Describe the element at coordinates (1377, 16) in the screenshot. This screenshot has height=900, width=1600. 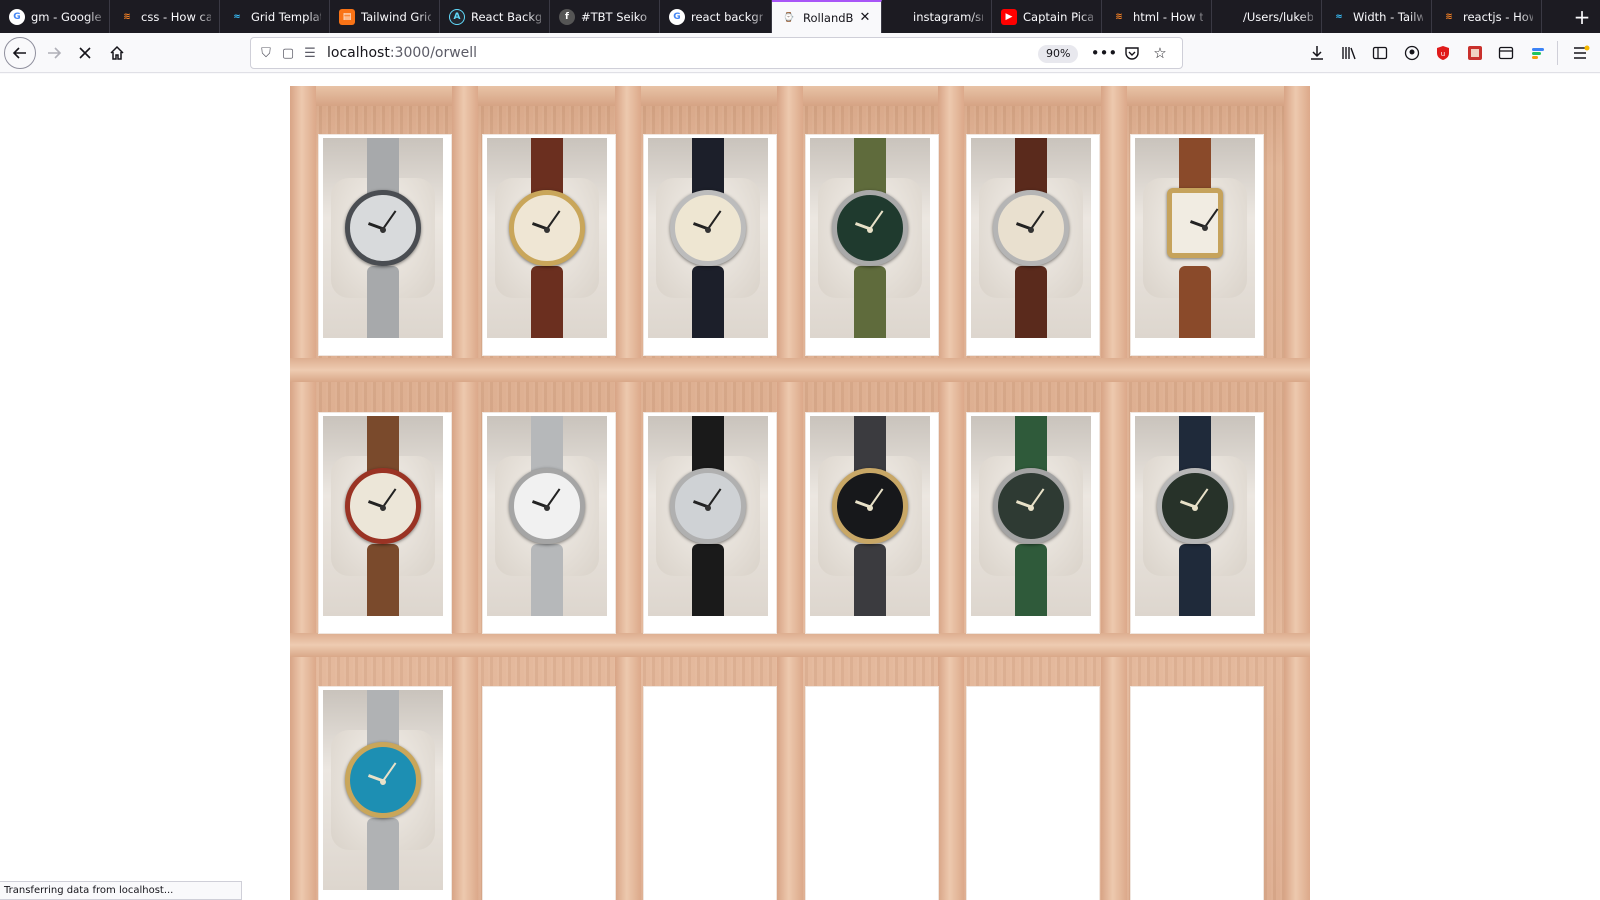
I see `tab: ≈ Width - Tailw` at that location.